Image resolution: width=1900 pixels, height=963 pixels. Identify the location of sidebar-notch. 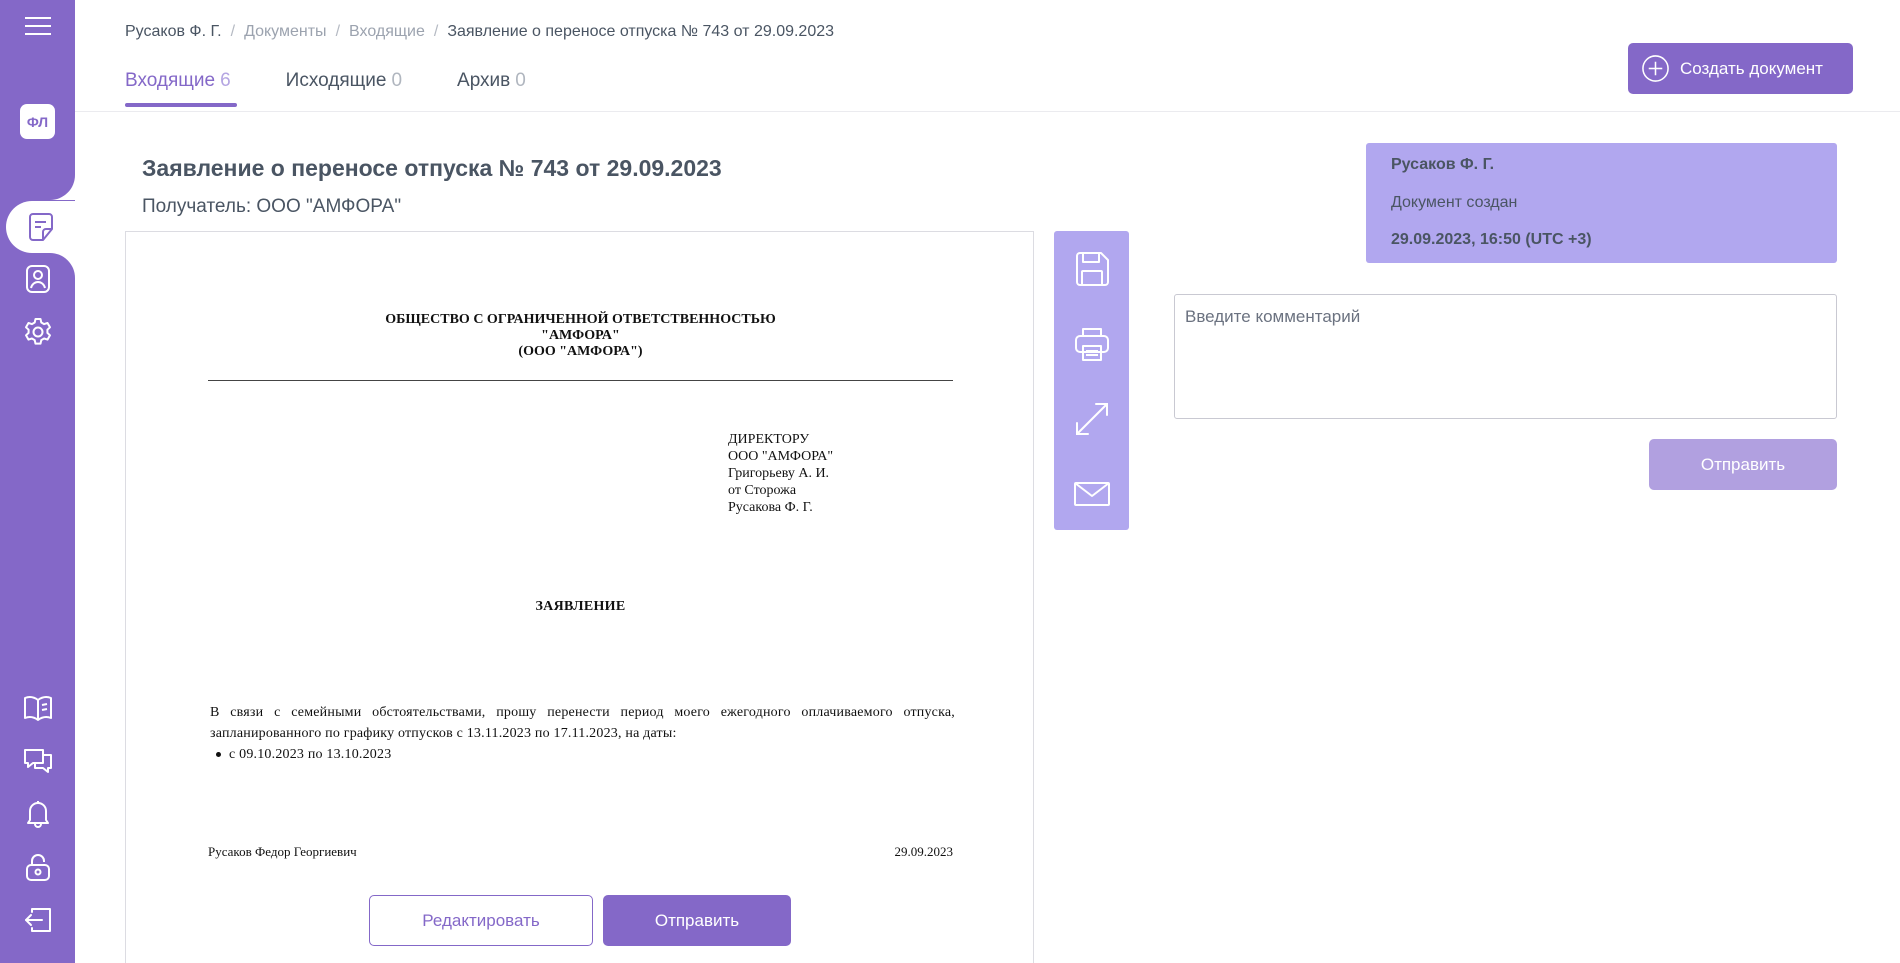
(62, 187).